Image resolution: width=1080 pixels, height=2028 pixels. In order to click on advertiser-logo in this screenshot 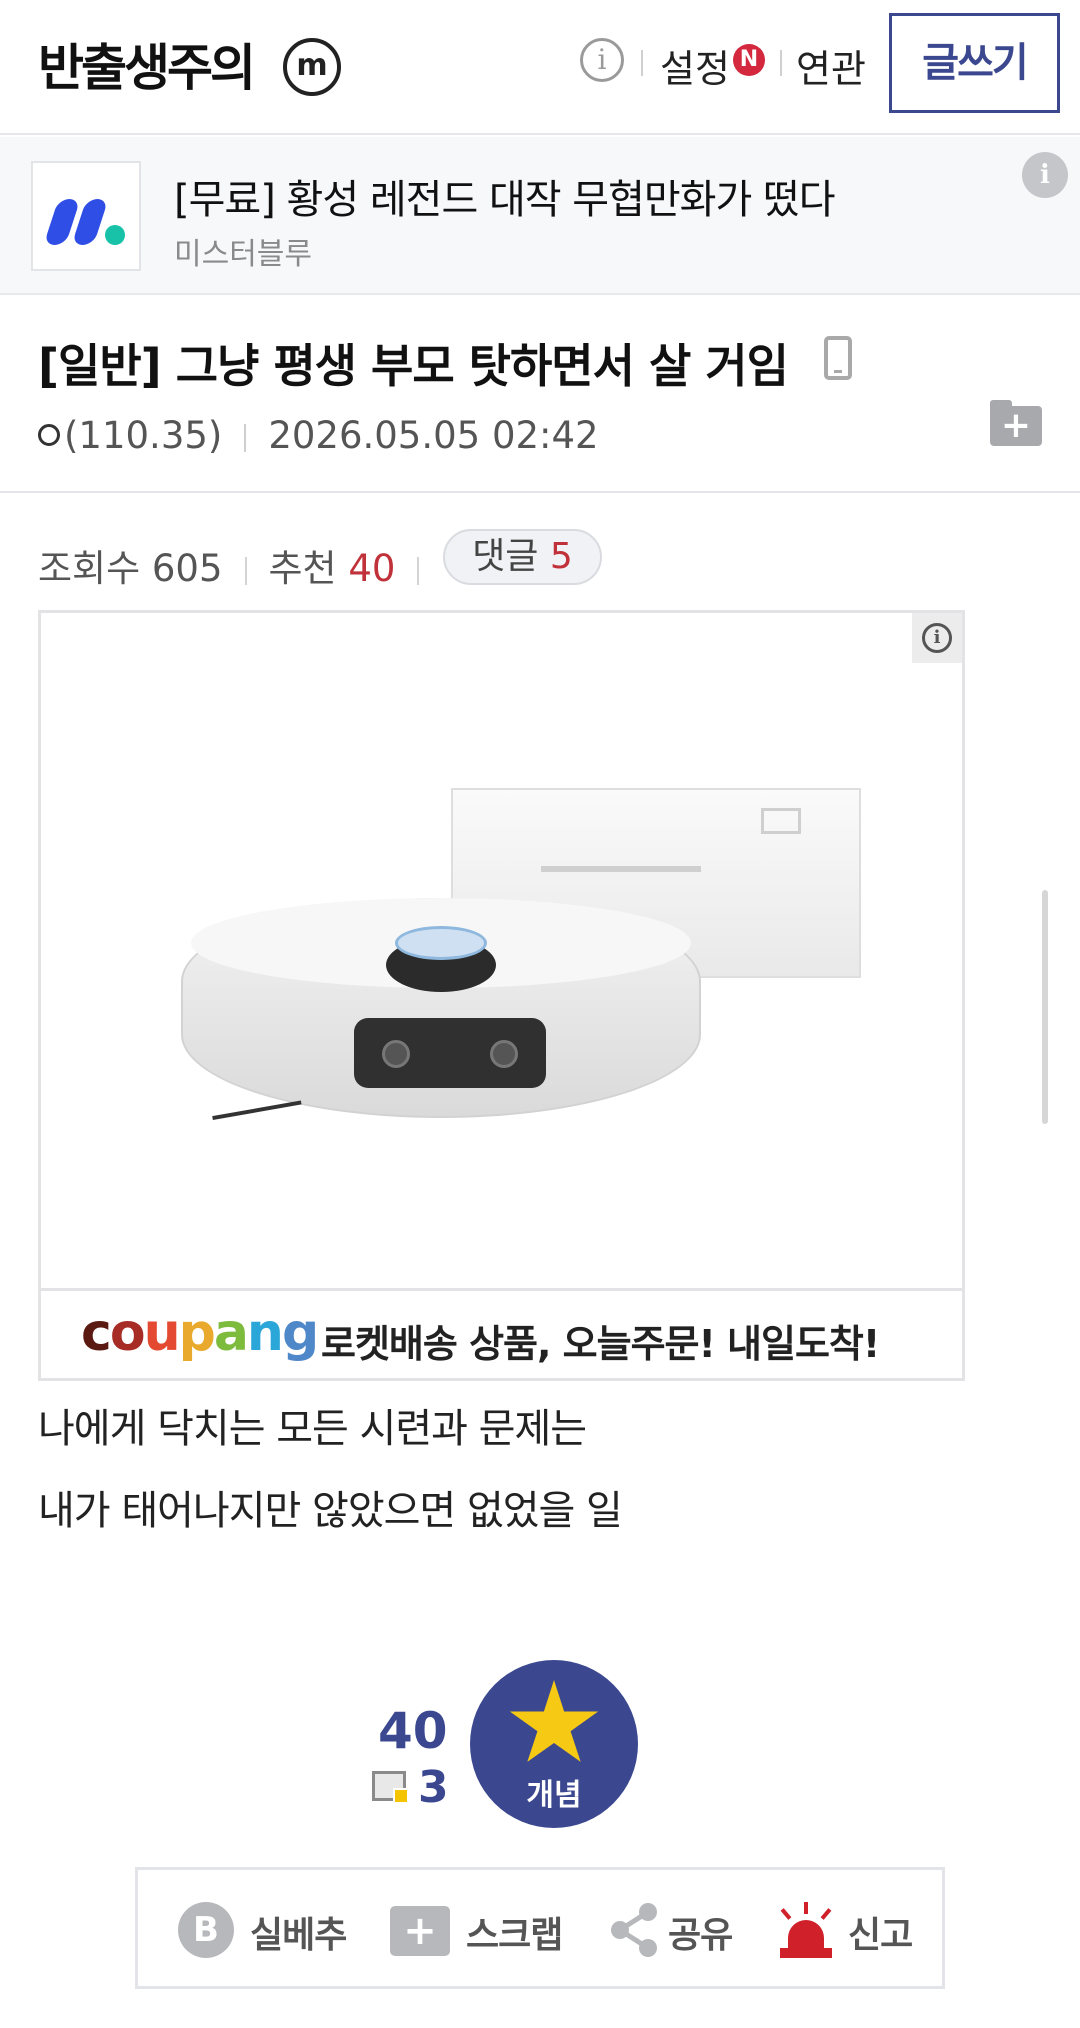, I will do `click(86, 216)`.